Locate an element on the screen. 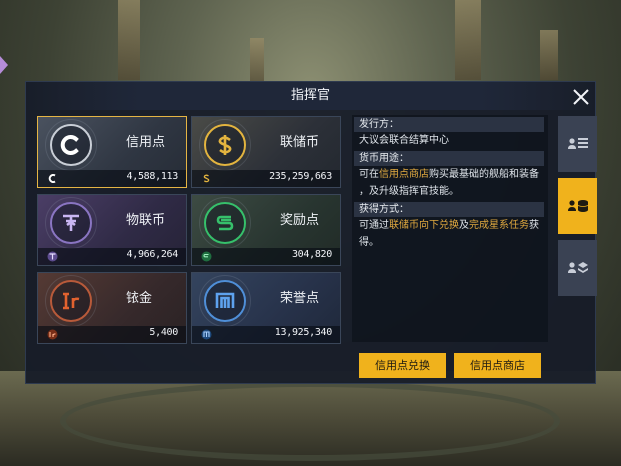 The width and height of the screenshot is (621, 466). currency-name: 联储币 is located at coordinates (300, 142).